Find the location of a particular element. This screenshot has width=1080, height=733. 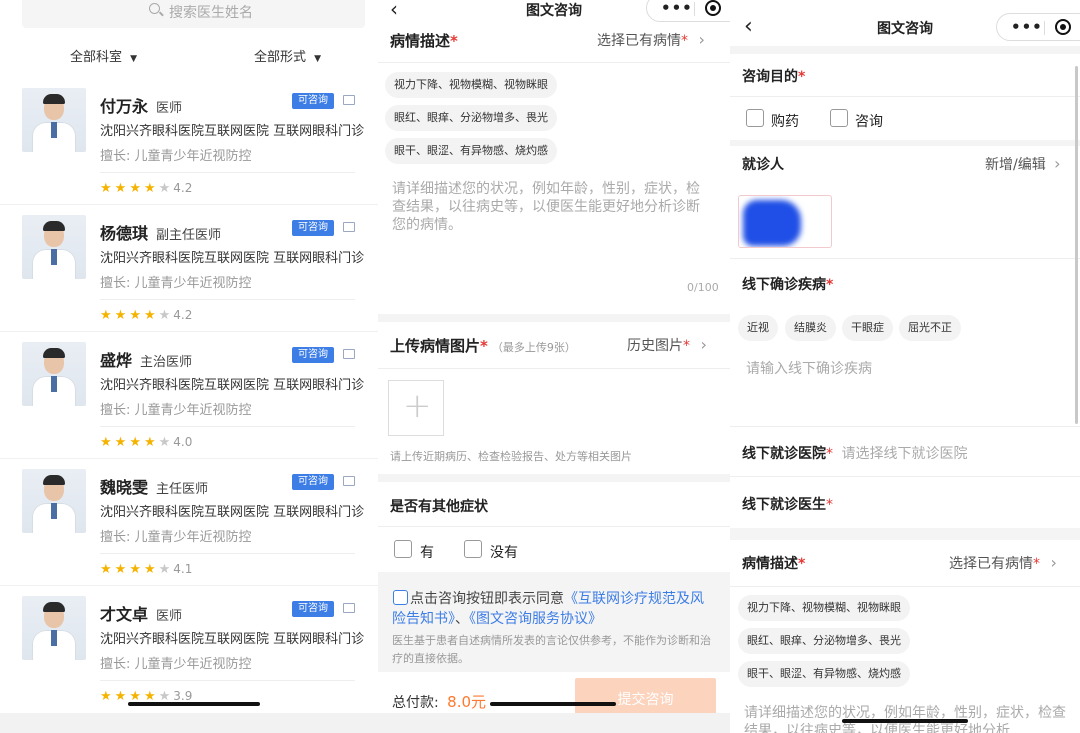

total-amount: 8.0元 is located at coordinates (467, 702).